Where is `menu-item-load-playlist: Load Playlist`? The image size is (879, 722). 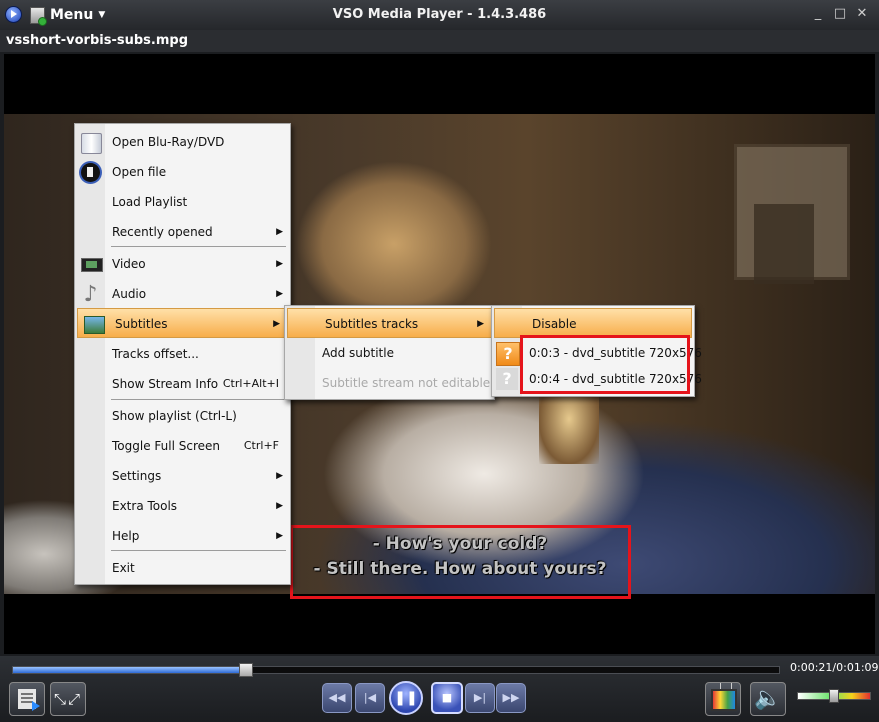
menu-item-load-playlist: Load Playlist is located at coordinates (182, 202).